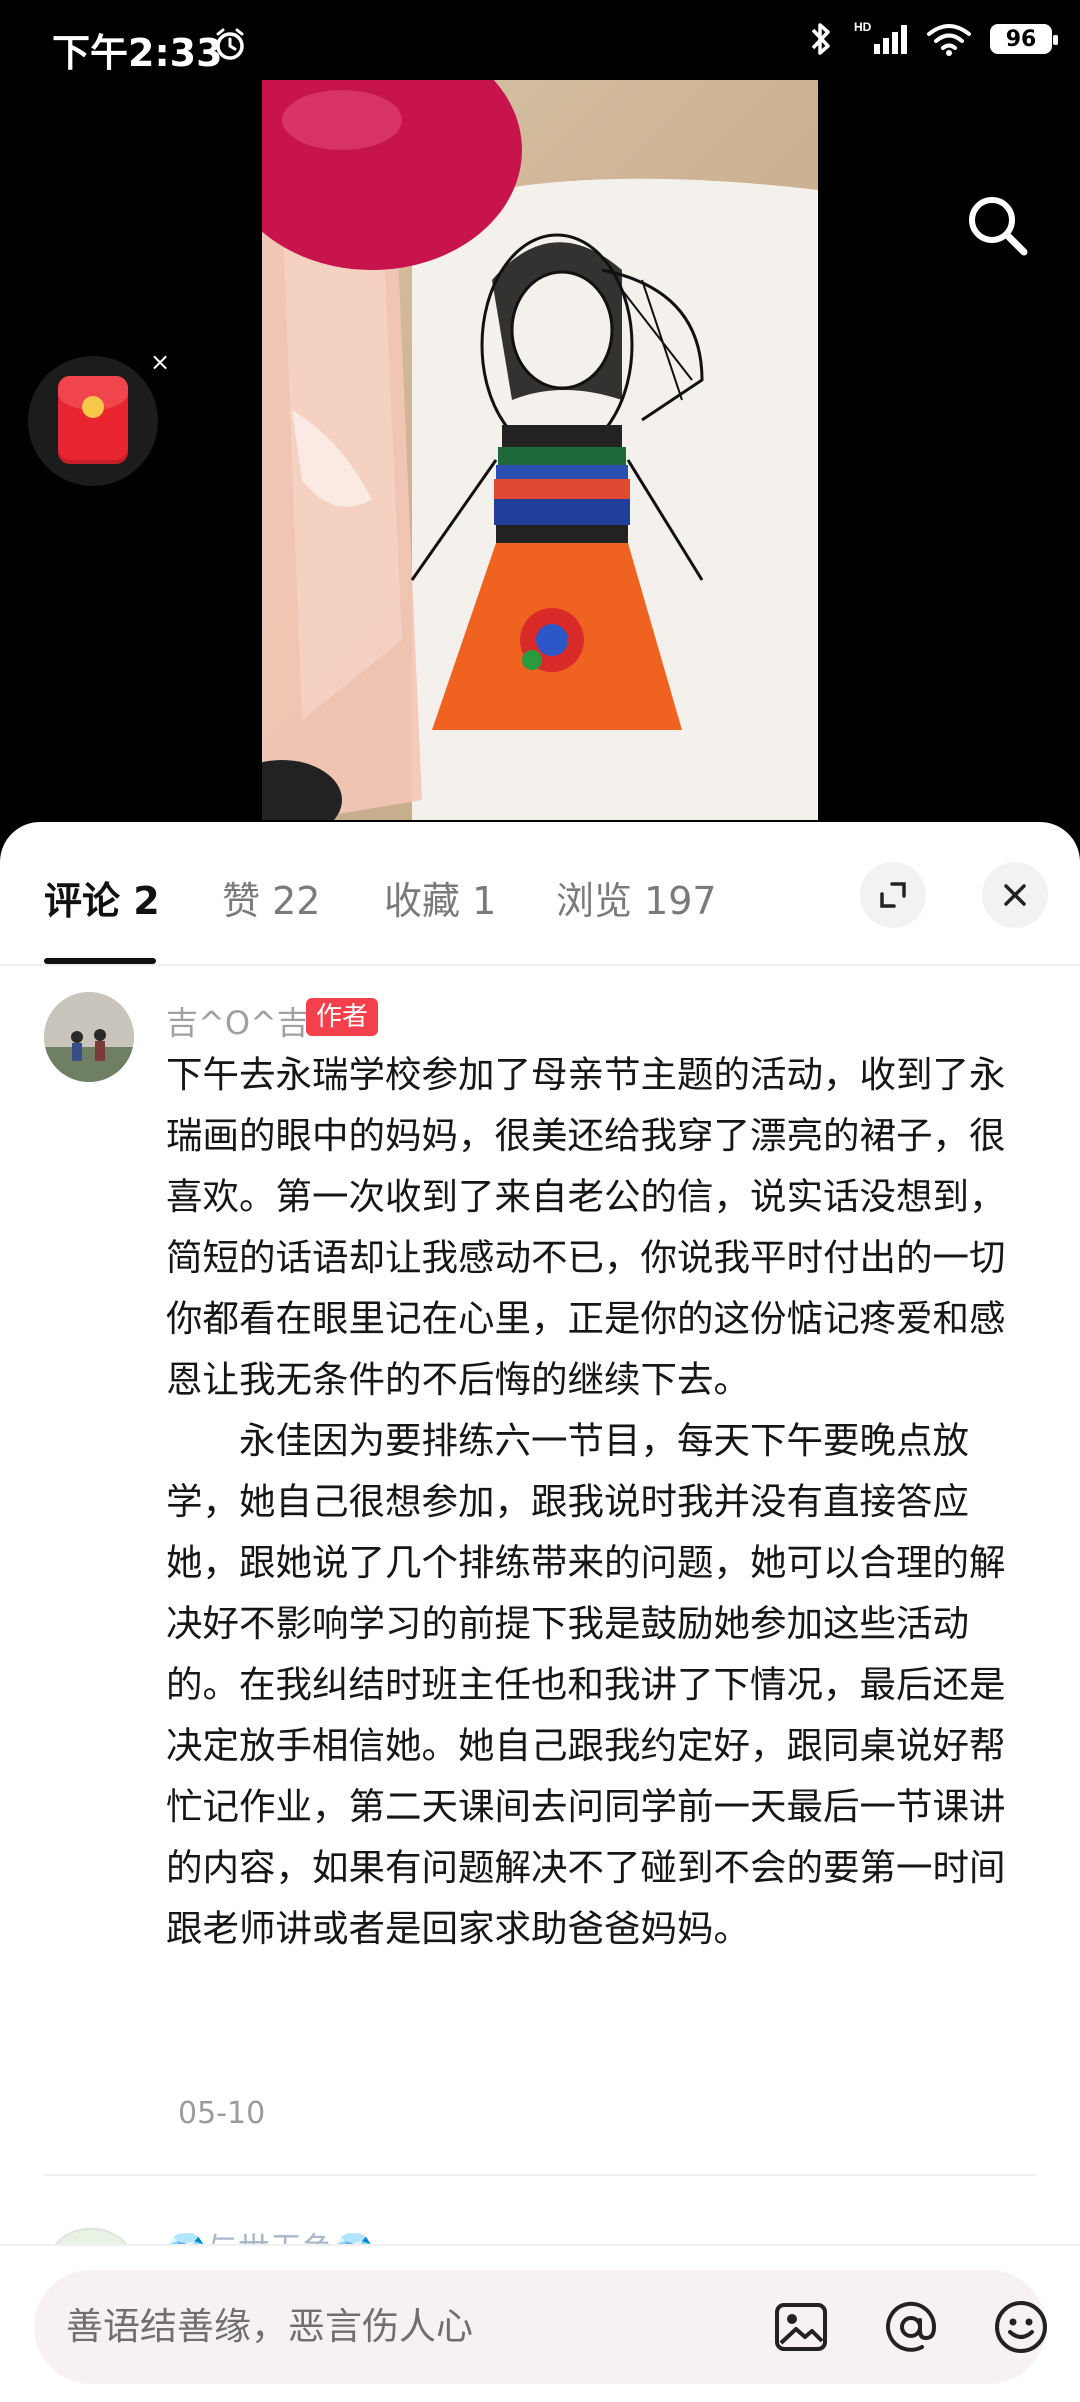  What do you see at coordinates (949, 40) in the screenshot?
I see `wifi-icon` at bounding box center [949, 40].